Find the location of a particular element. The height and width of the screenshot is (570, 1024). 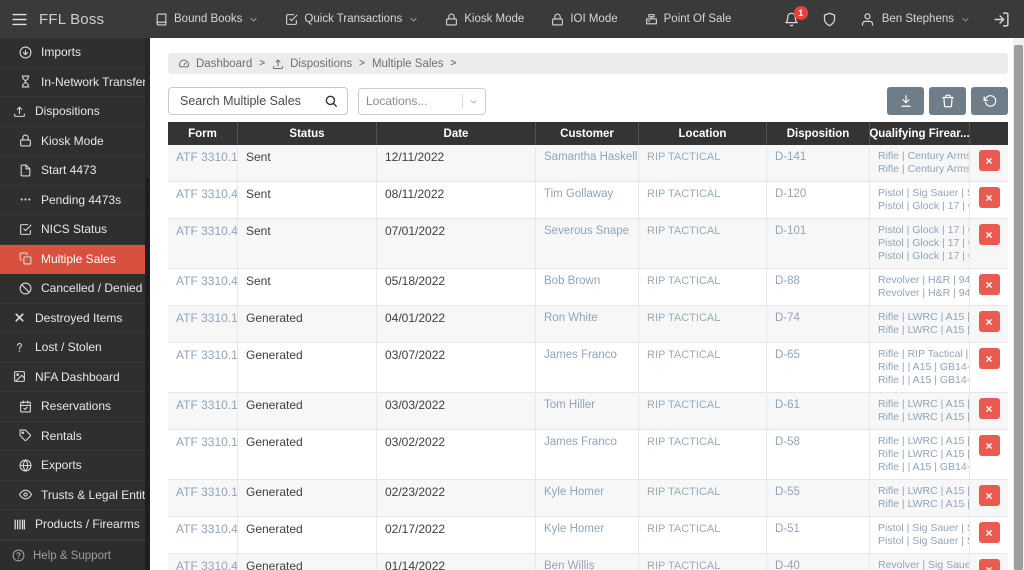

page-scrollbar is located at coordinates (1018, 304).